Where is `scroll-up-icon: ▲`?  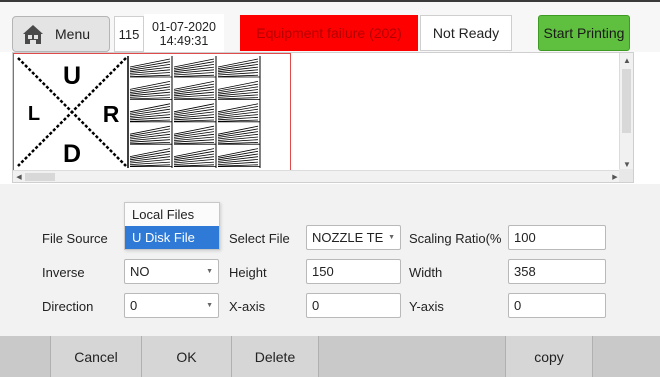 scroll-up-icon: ▲ is located at coordinates (627, 60).